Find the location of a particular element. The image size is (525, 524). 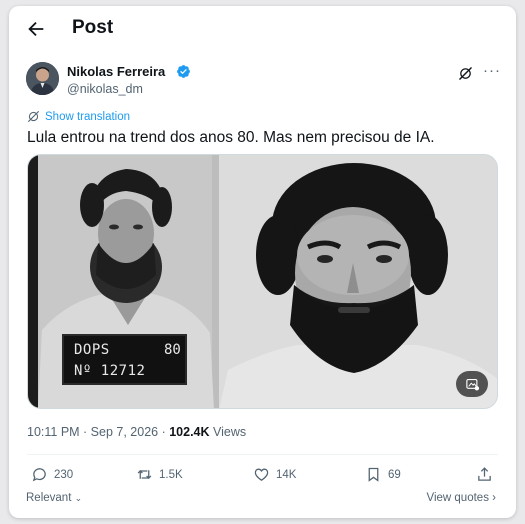

chevron-down-icon: ⌄ is located at coordinates (78, 498).